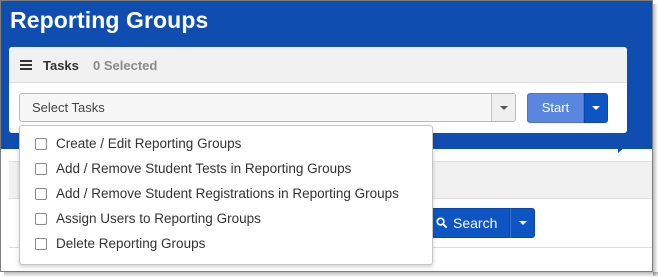 The image size is (659, 278). What do you see at coordinates (109, 20) in the screenshot?
I see `page-title: Reporting Groups` at bounding box center [109, 20].